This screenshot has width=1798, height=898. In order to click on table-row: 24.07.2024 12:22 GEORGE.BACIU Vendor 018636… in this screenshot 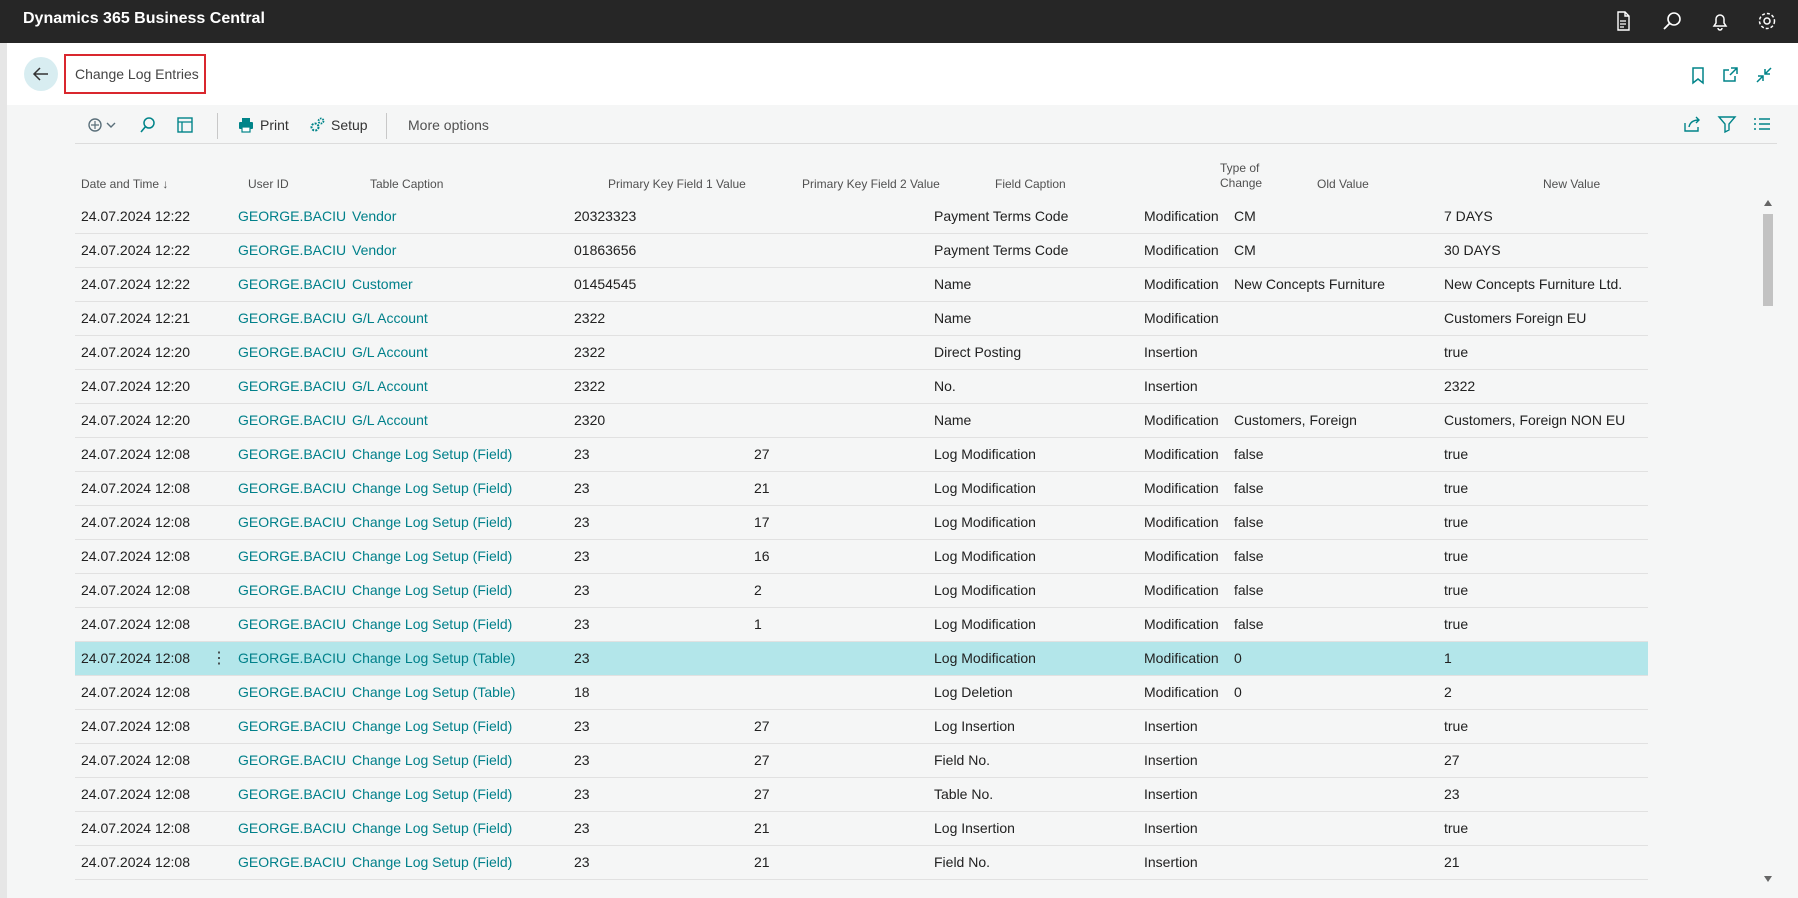, I will do `click(861, 251)`.